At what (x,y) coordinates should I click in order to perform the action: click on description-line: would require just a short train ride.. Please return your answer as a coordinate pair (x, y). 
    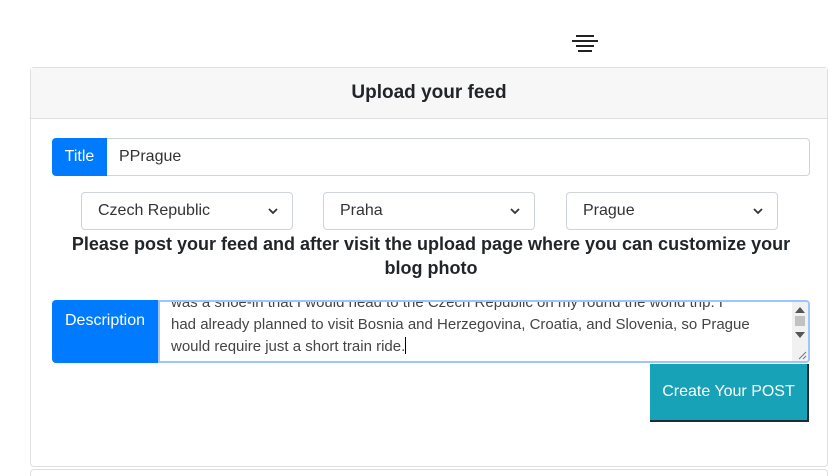
    Looking at the image, I should click on (289, 346).